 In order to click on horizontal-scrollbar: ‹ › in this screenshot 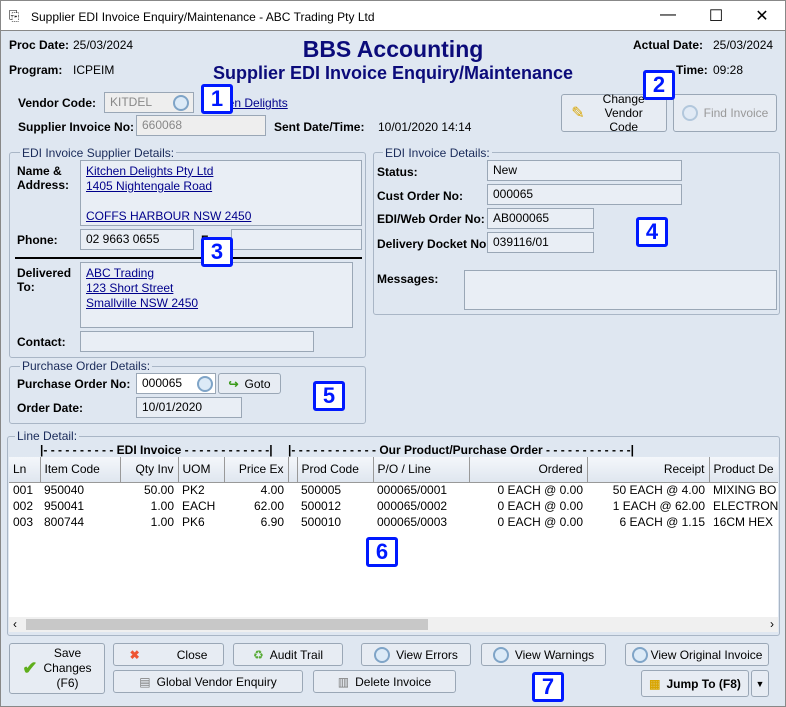, I will do `click(393, 624)`.